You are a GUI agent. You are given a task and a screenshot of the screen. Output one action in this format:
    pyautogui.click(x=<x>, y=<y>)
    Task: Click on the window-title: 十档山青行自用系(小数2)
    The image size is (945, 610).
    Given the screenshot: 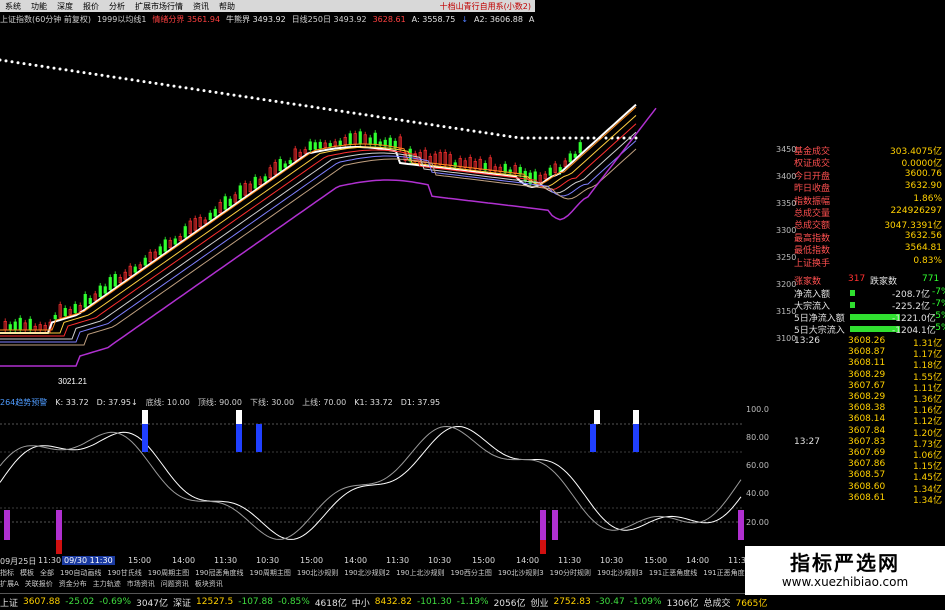 What is the action you would take?
    pyautogui.click(x=485, y=6)
    